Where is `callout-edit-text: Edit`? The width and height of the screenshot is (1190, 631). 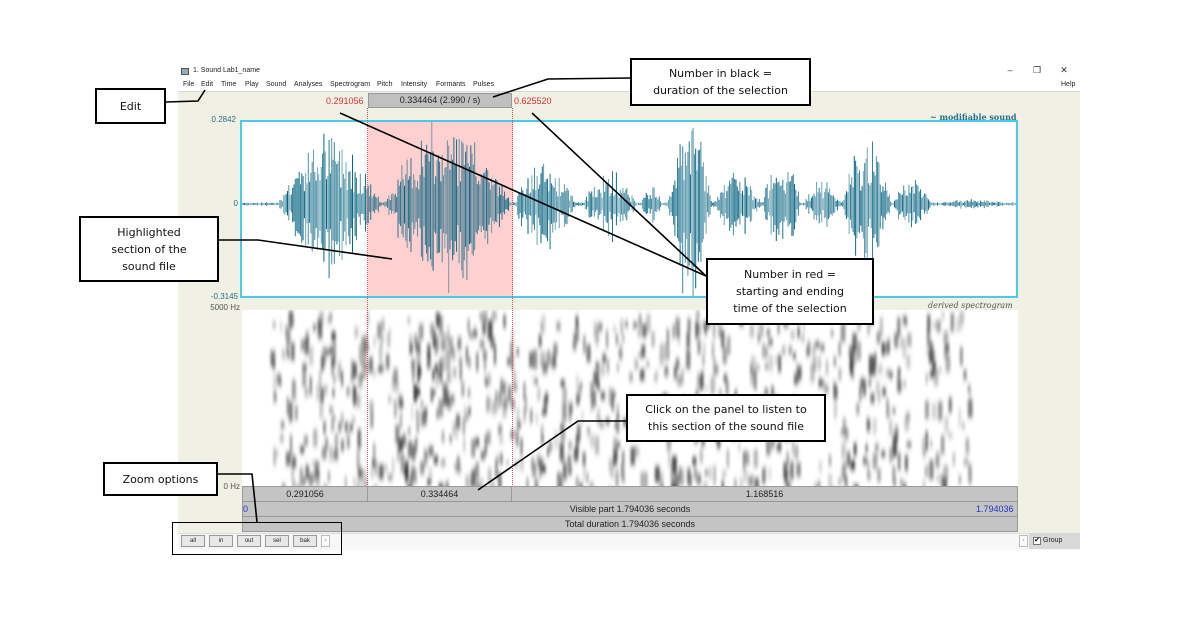 callout-edit-text: Edit is located at coordinates (130, 106).